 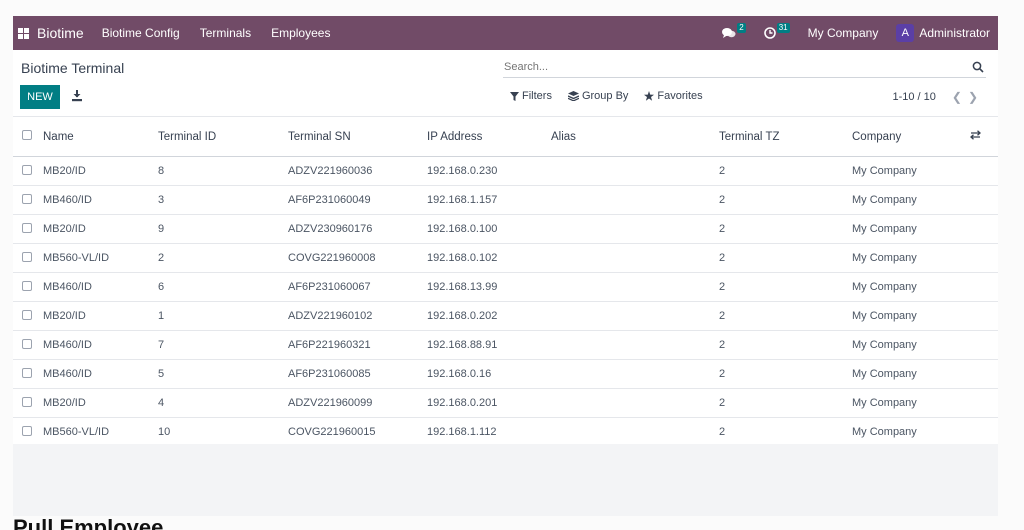 What do you see at coordinates (223, 374) in the screenshot?
I see `cell-terminal-id: 5` at bounding box center [223, 374].